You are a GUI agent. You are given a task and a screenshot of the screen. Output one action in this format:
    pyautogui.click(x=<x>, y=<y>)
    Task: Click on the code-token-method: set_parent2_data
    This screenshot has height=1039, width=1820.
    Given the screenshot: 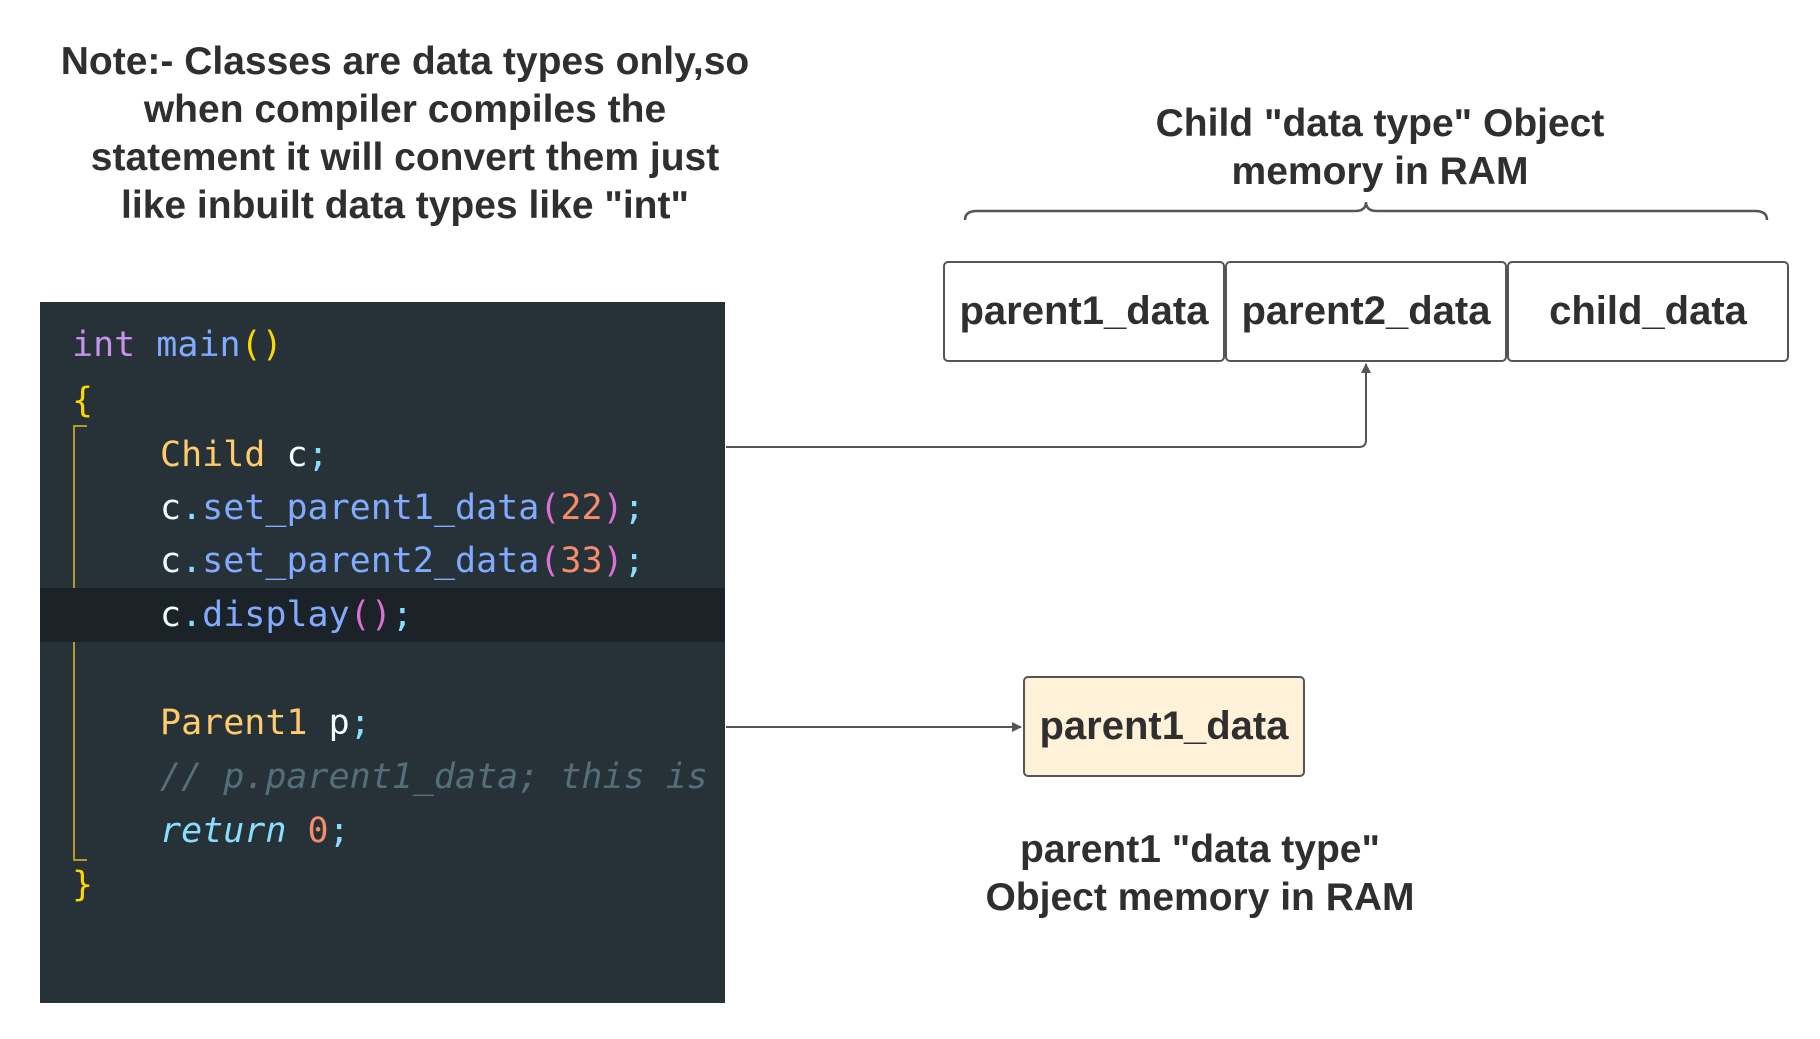 What is the action you would take?
    pyautogui.click(x=371, y=561)
    